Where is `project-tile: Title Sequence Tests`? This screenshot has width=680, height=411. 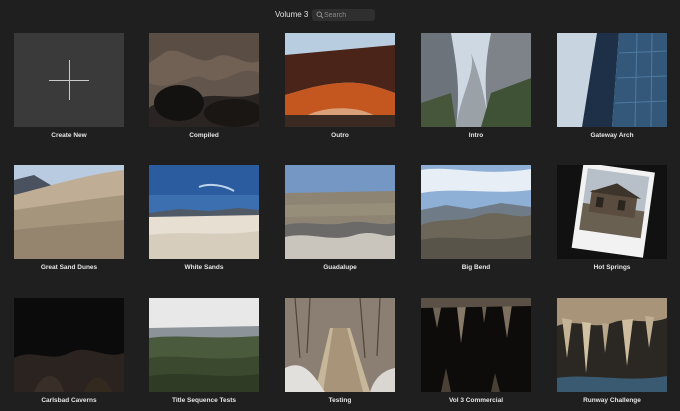
project-tile: Title Sequence Tests is located at coordinates (204, 353).